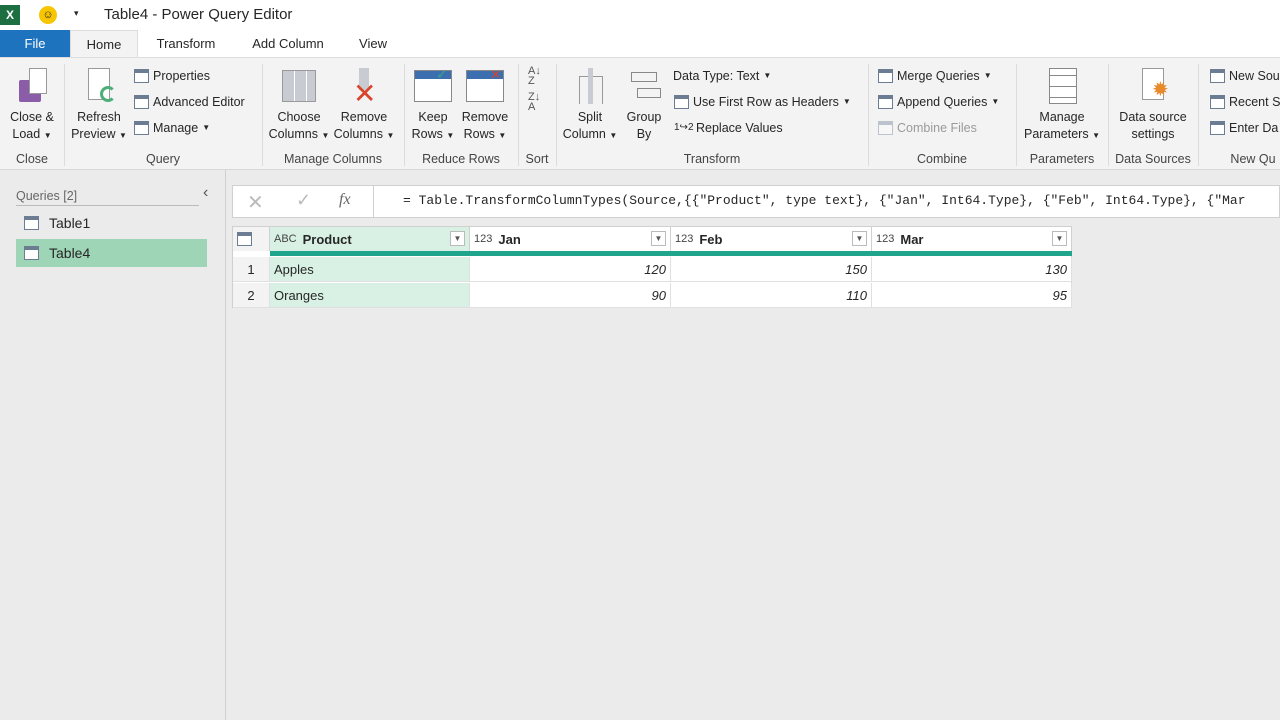 This screenshot has height=720, width=1280. I want to click on data-type-dropdown: Data Type: Text ▼, so click(722, 76).